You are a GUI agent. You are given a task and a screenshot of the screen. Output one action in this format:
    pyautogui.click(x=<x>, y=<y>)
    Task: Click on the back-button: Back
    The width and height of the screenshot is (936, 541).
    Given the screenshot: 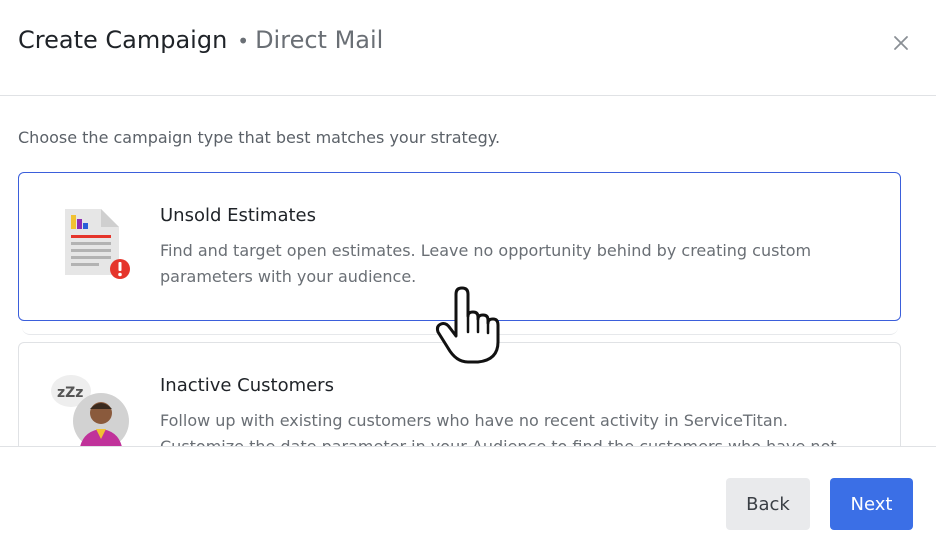 What is the action you would take?
    pyautogui.click(x=768, y=504)
    